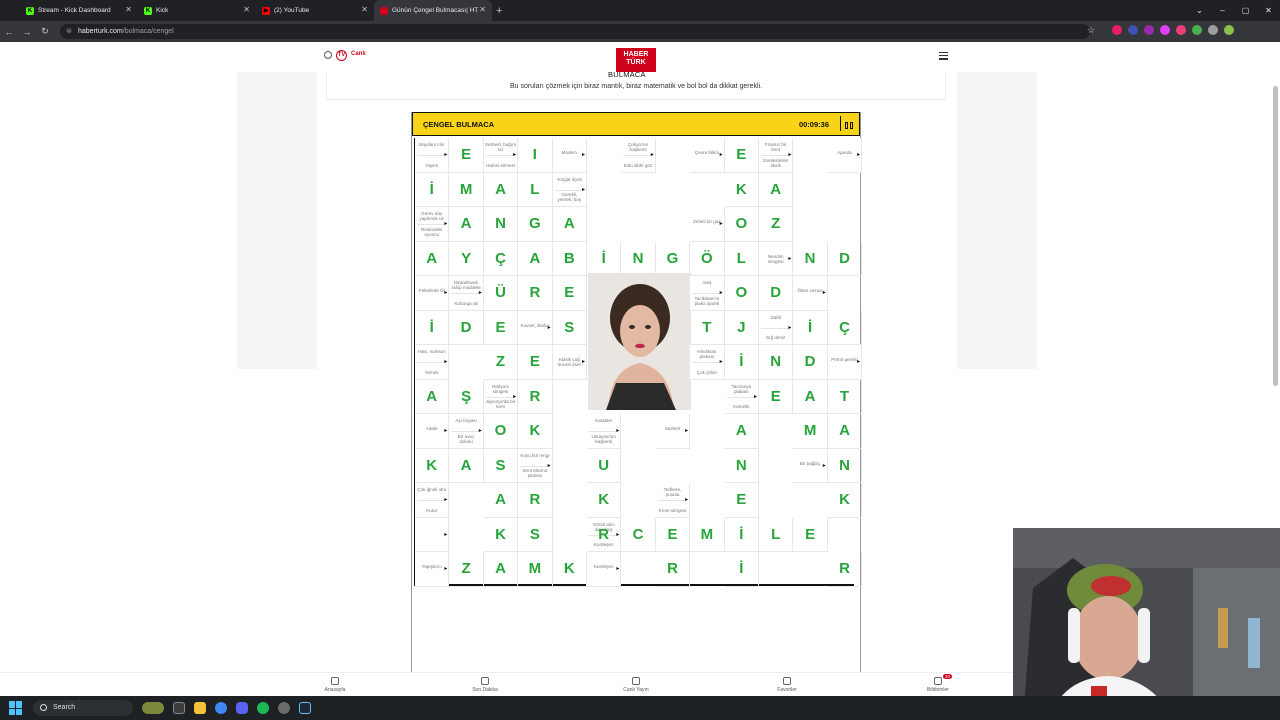 The image size is (1280, 720). What do you see at coordinates (638, 534) in the screenshot?
I see `letter-cell: C` at bounding box center [638, 534].